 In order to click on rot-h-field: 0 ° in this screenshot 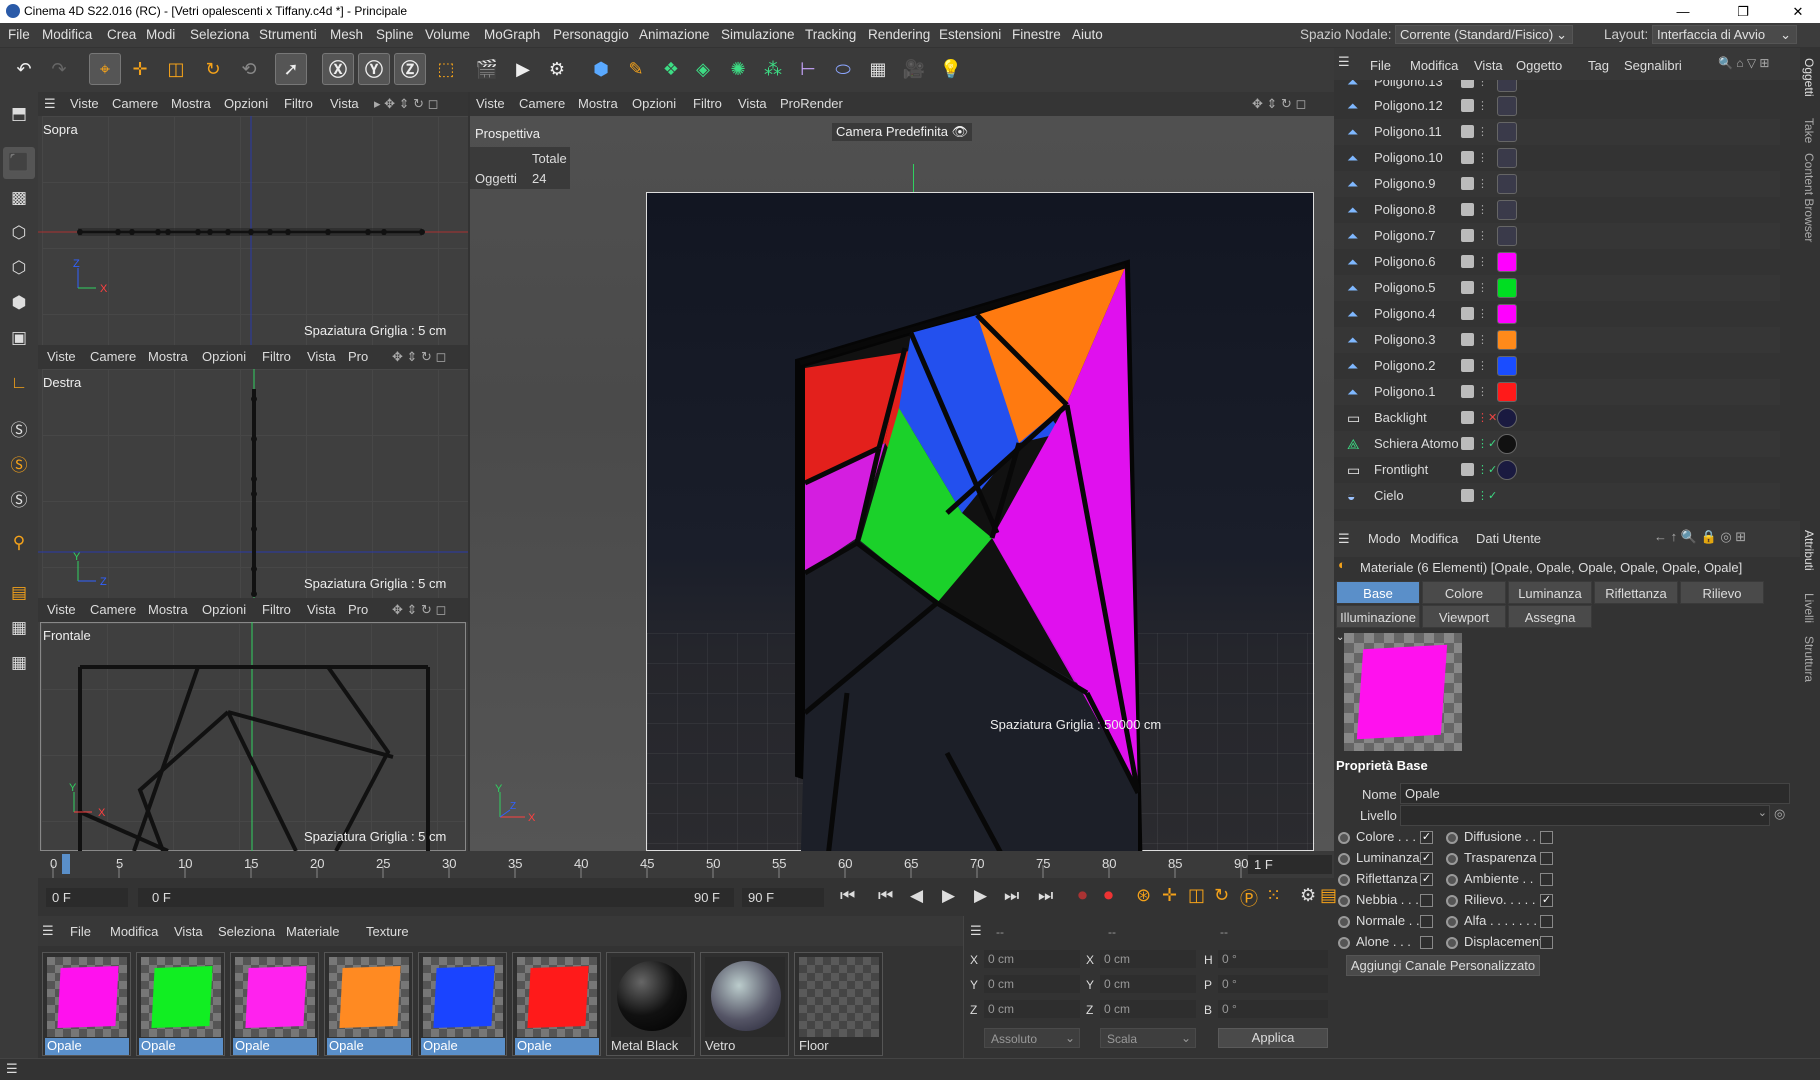, I will do `click(1273, 959)`.